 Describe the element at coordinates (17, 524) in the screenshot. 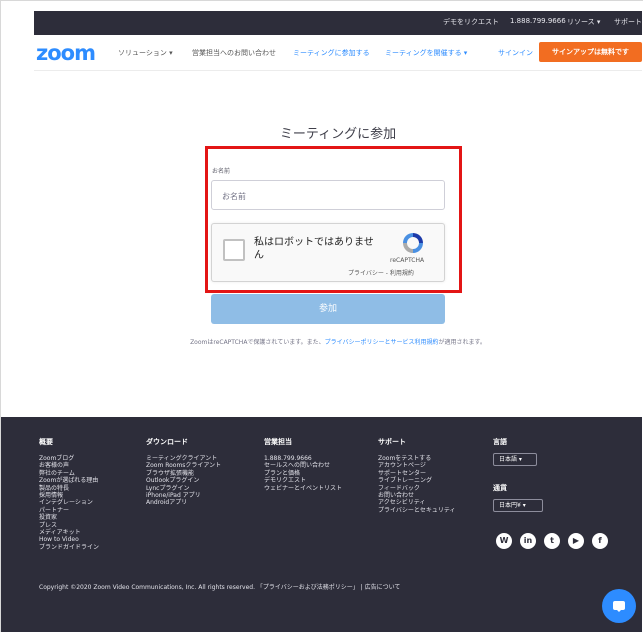

I see `left-margin-footer` at that location.